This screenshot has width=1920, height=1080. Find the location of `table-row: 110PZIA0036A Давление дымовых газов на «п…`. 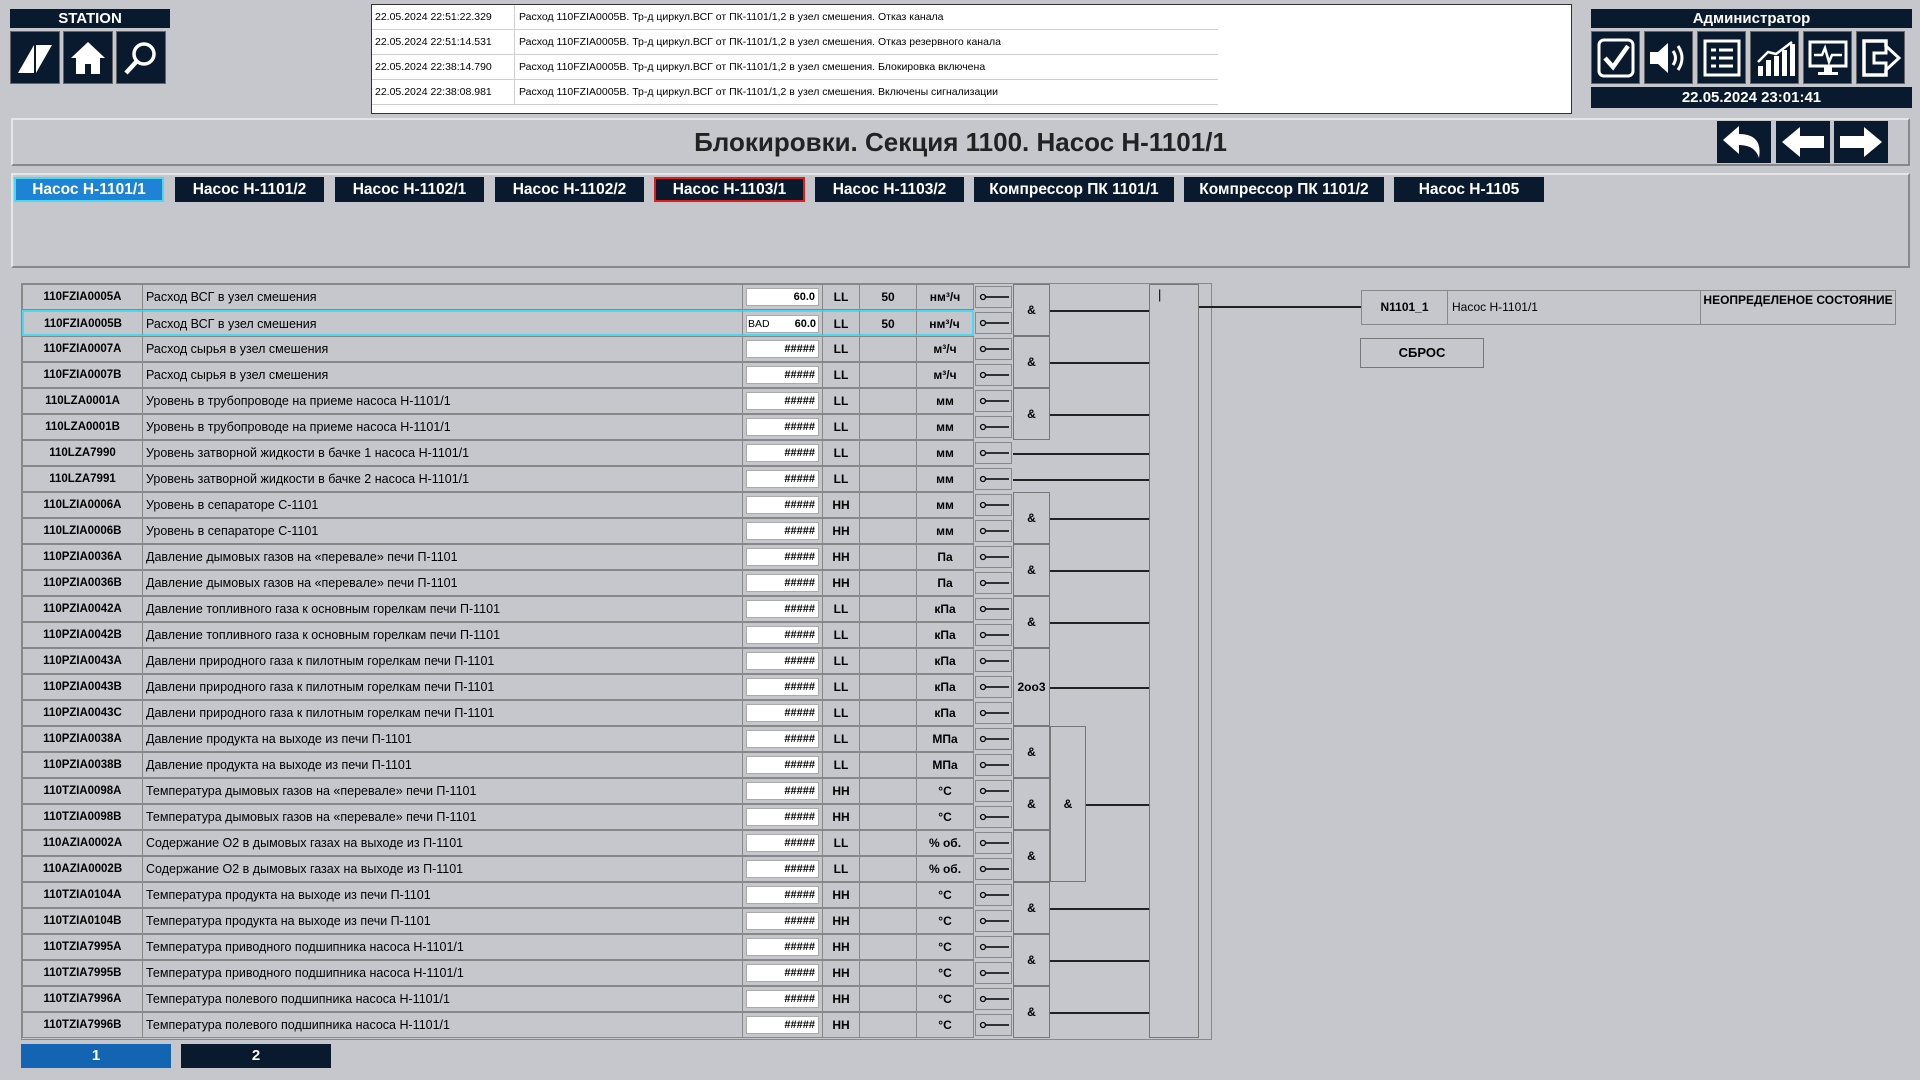

table-row: 110PZIA0036A Давление дымовых газов на «п… is located at coordinates (498, 557).